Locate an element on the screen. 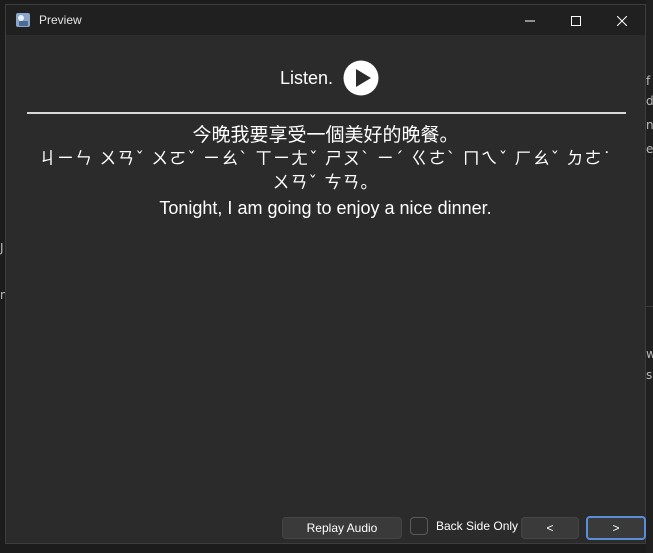 The image size is (653, 553). close-button is located at coordinates (622, 20).